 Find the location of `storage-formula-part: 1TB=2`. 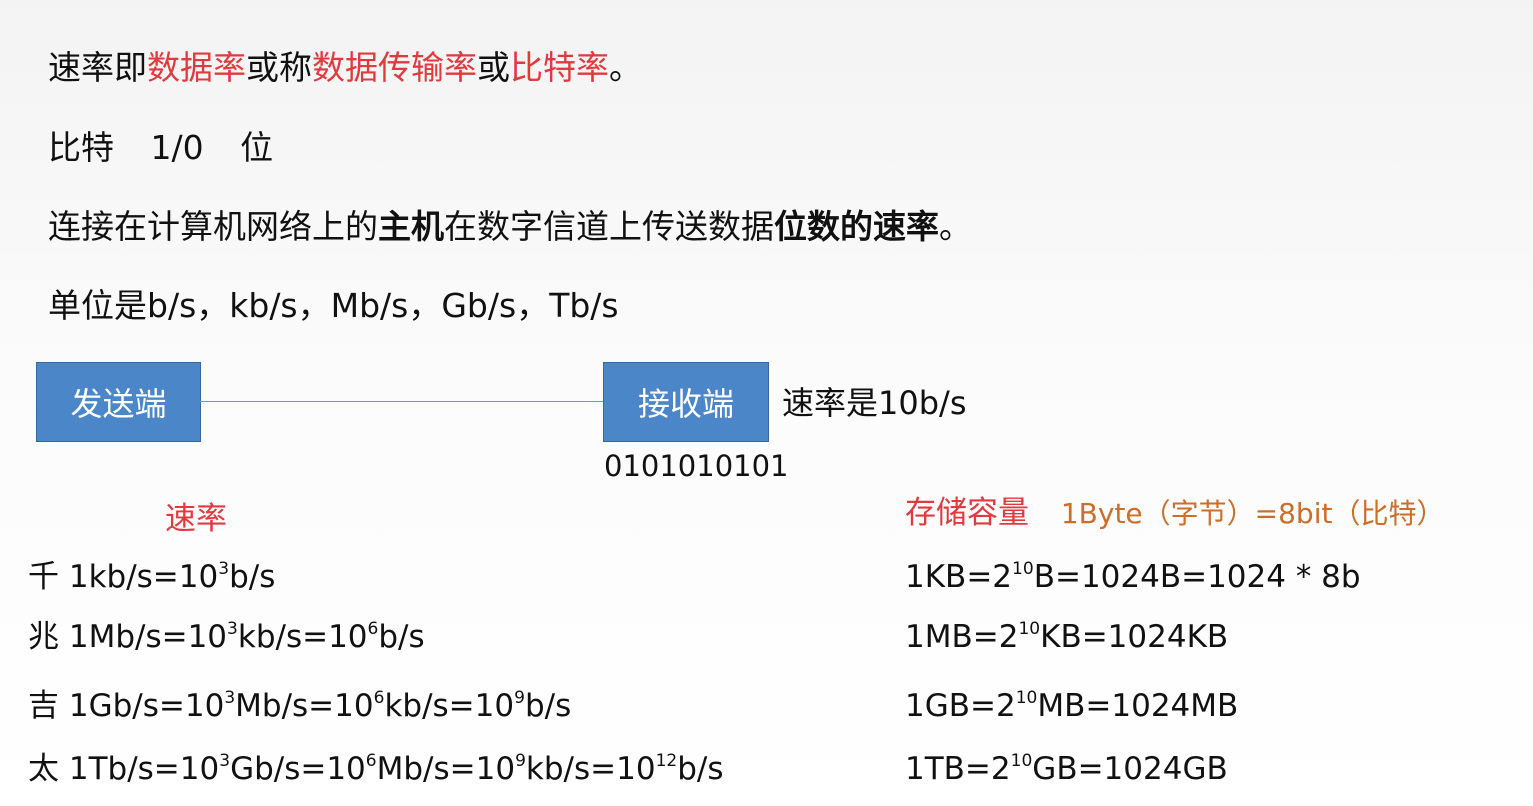

storage-formula-part: 1TB=2 is located at coordinates (958, 769).